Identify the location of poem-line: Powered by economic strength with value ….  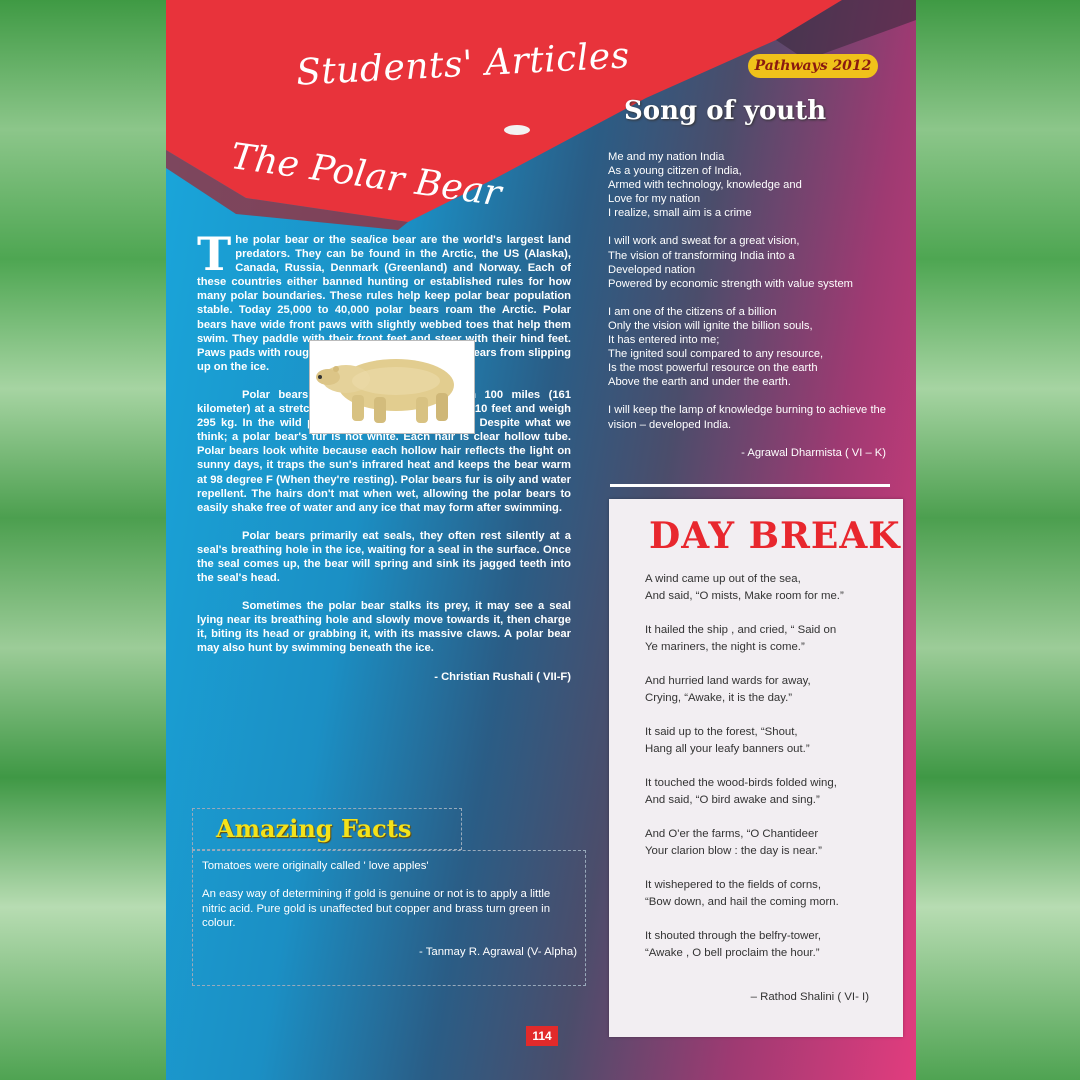
(730, 283).